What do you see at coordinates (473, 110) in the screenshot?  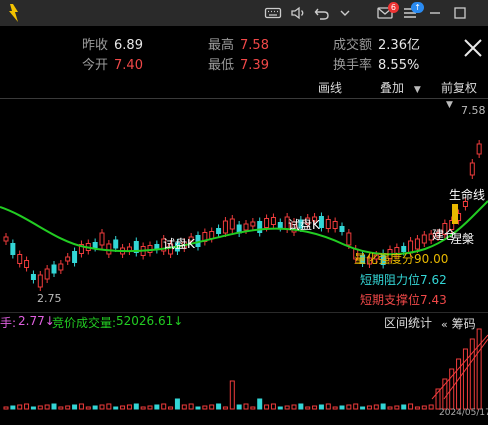 I see `price-top-label: 7.58` at bounding box center [473, 110].